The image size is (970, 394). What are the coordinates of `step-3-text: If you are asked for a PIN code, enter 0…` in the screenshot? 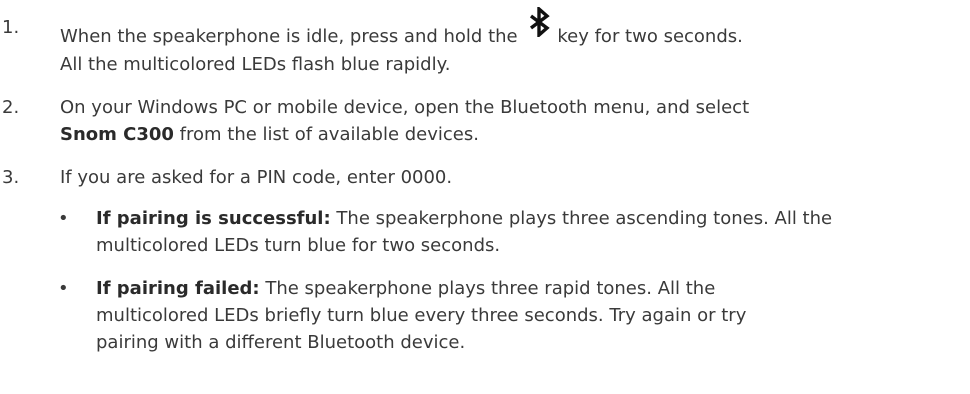 It's located at (256, 177).